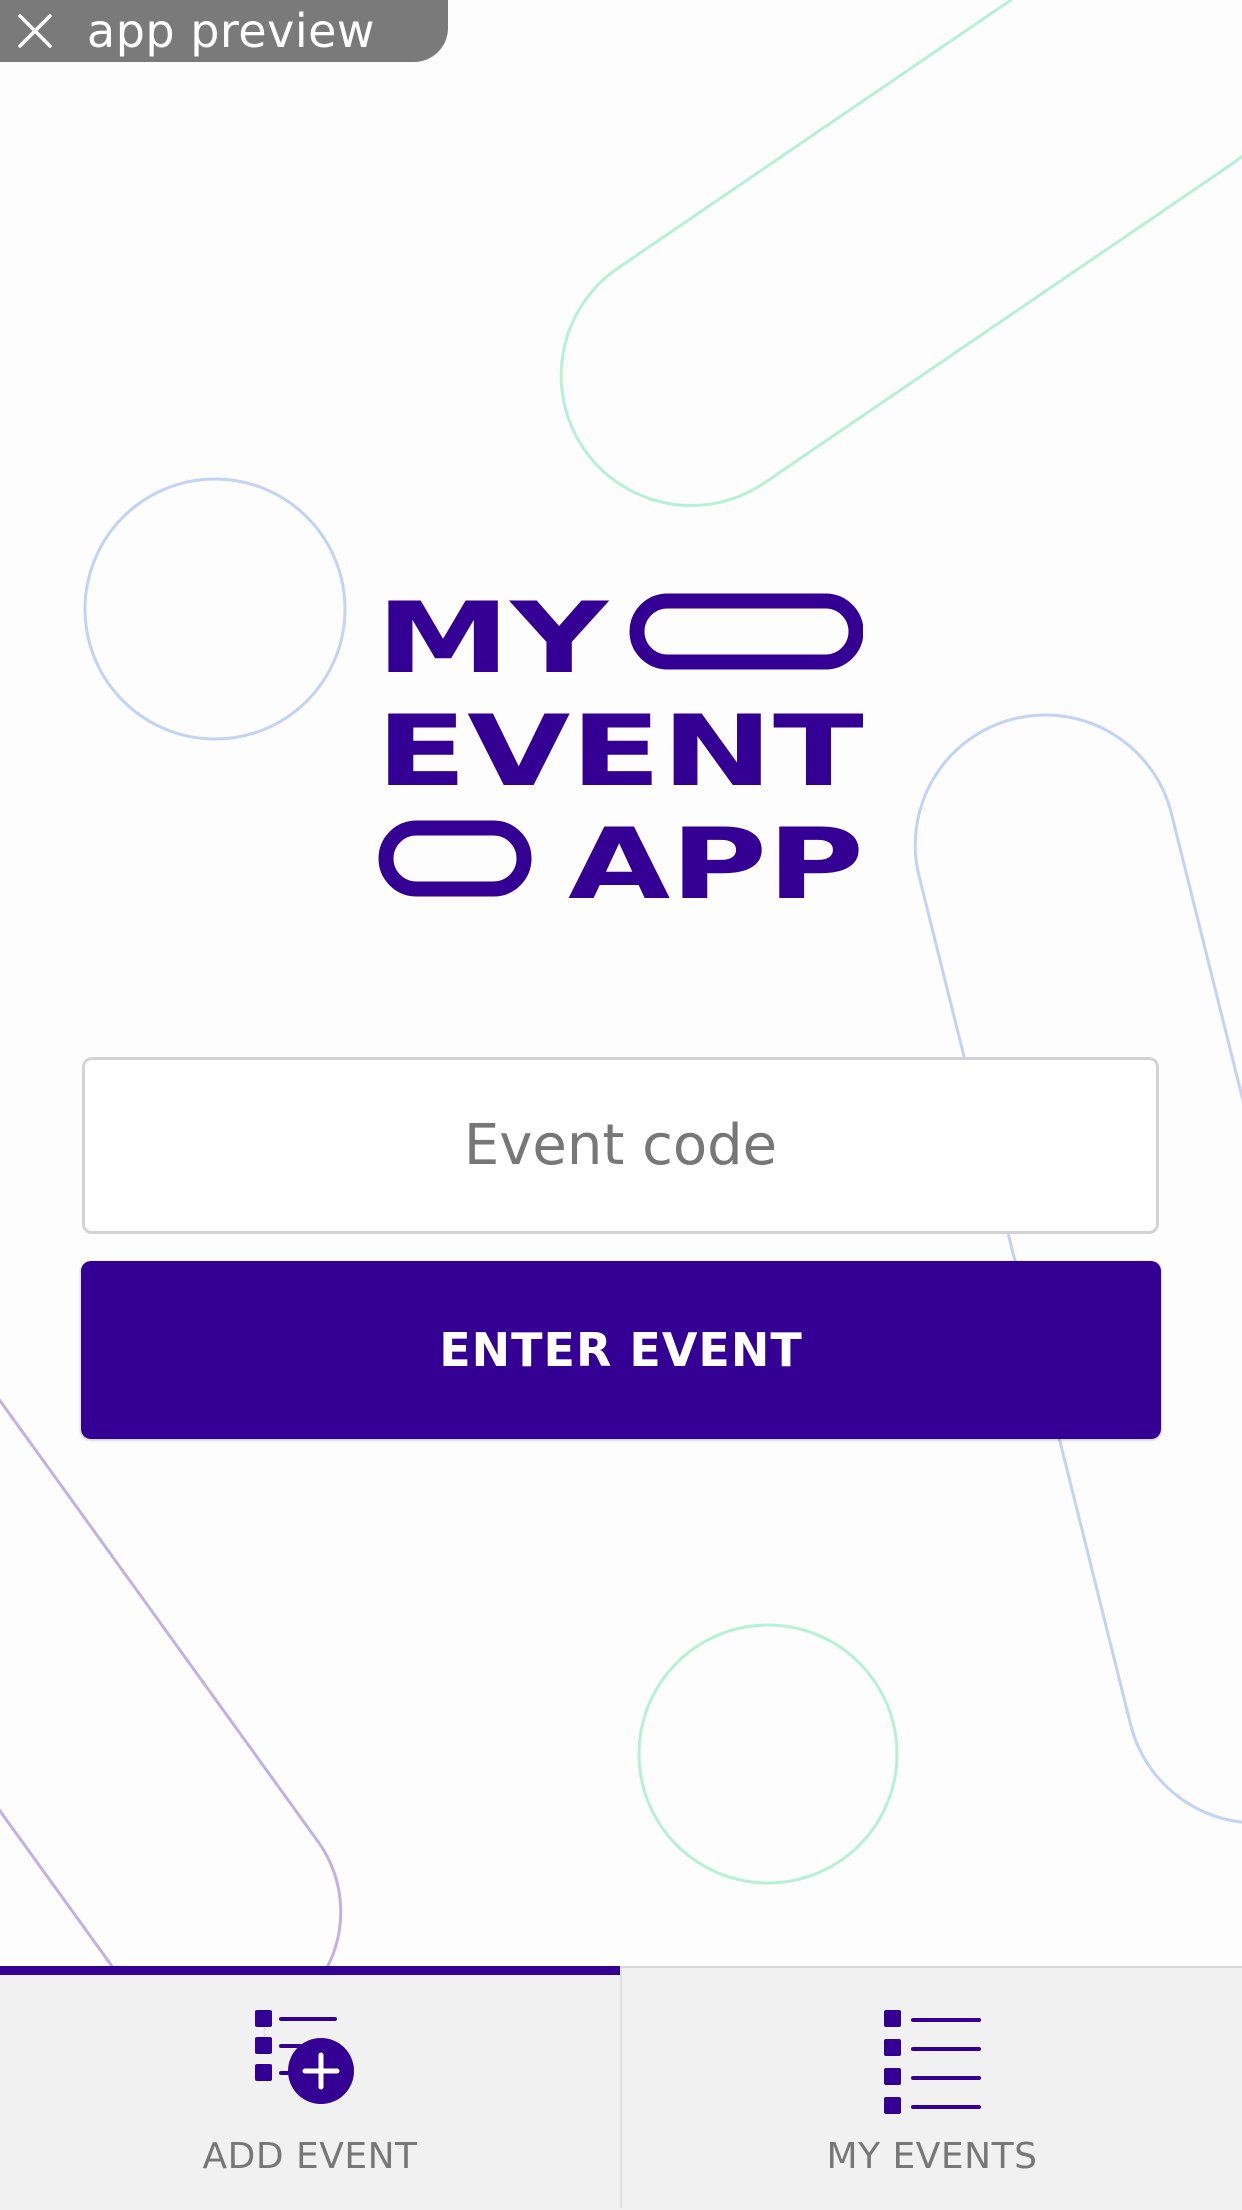  Describe the element at coordinates (310, 2156) in the screenshot. I see `tab-add-event-label: ADD EVENT` at that location.